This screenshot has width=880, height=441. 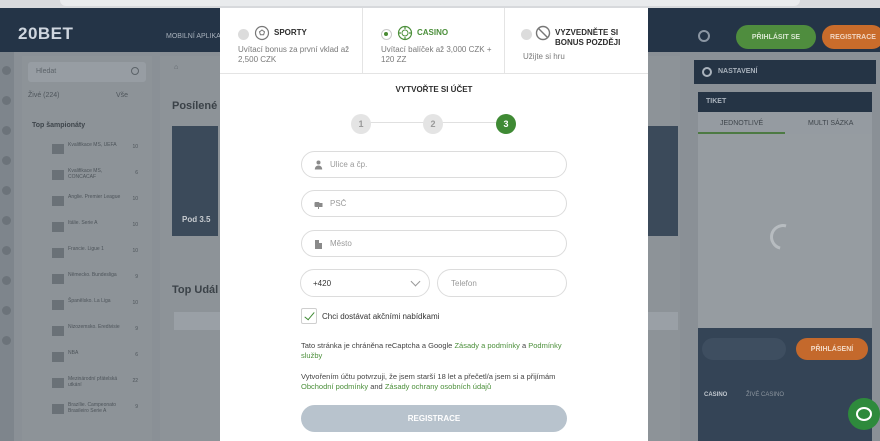 I want to click on step-3-active: 3, so click(x=506, y=124).